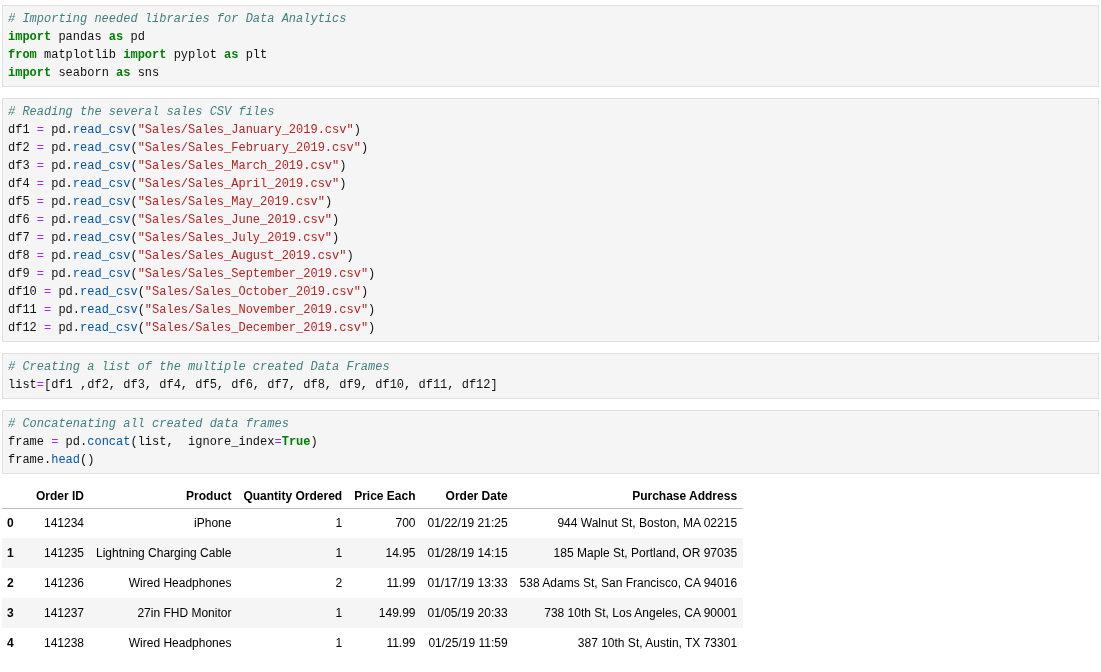 The width and height of the screenshot is (1101, 672). Describe the element at coordinates (385, 613) in the screenshot. I see `table-cell: 149.99` at that location.